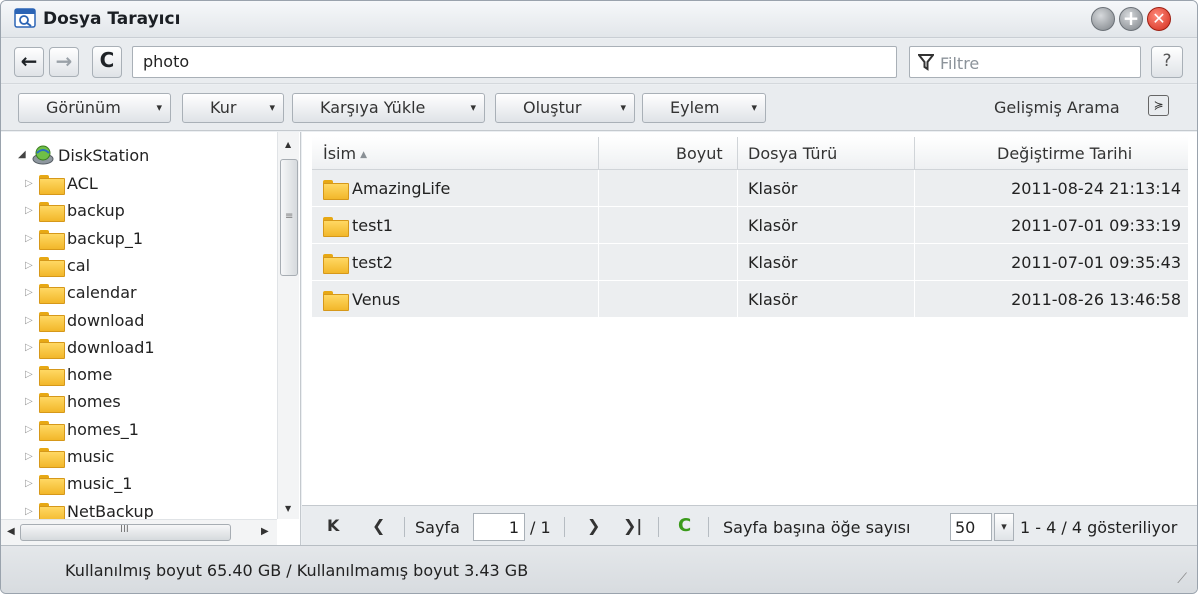  I want to click on table-row: test2 Klasör 2011-07-01 09:35:43, so click(750, 262).